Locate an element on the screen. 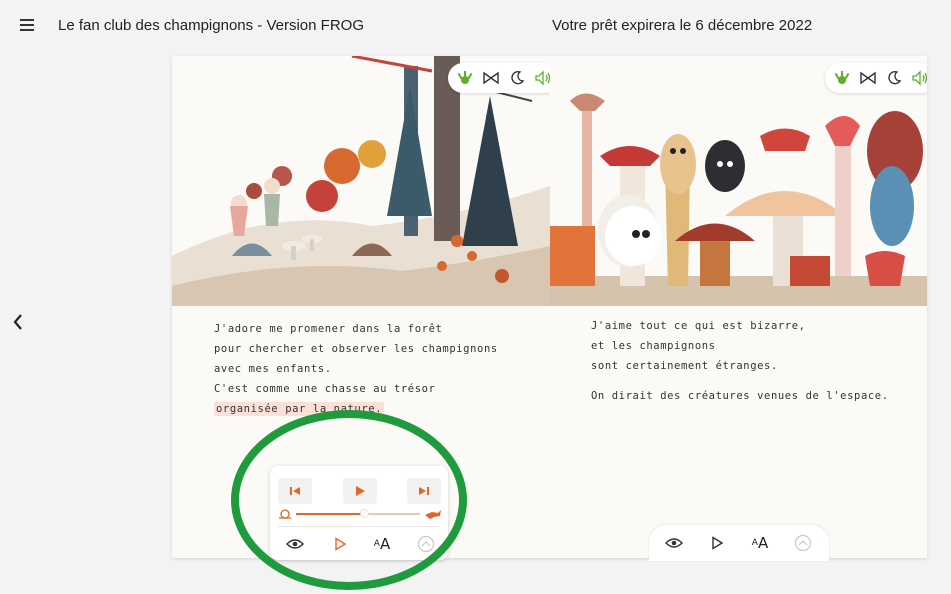 The height and width of the screenshot is (594, 951). text-line: avec mes enfants. is located at coordinates (273, 369).